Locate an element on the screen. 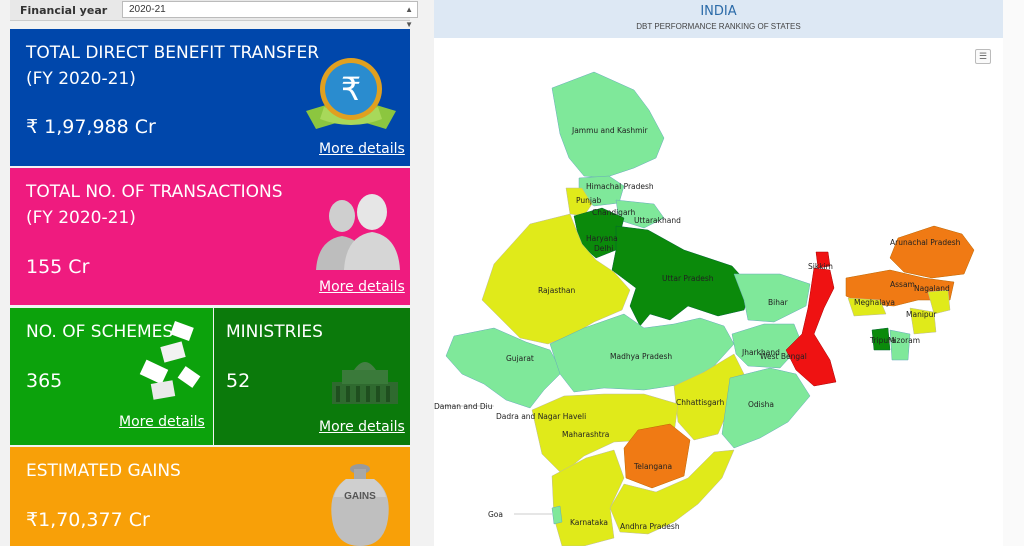 Image resolution: width=1024 pixels, height=546 pixels. state-mizoram is located at coordinates (900, 345).